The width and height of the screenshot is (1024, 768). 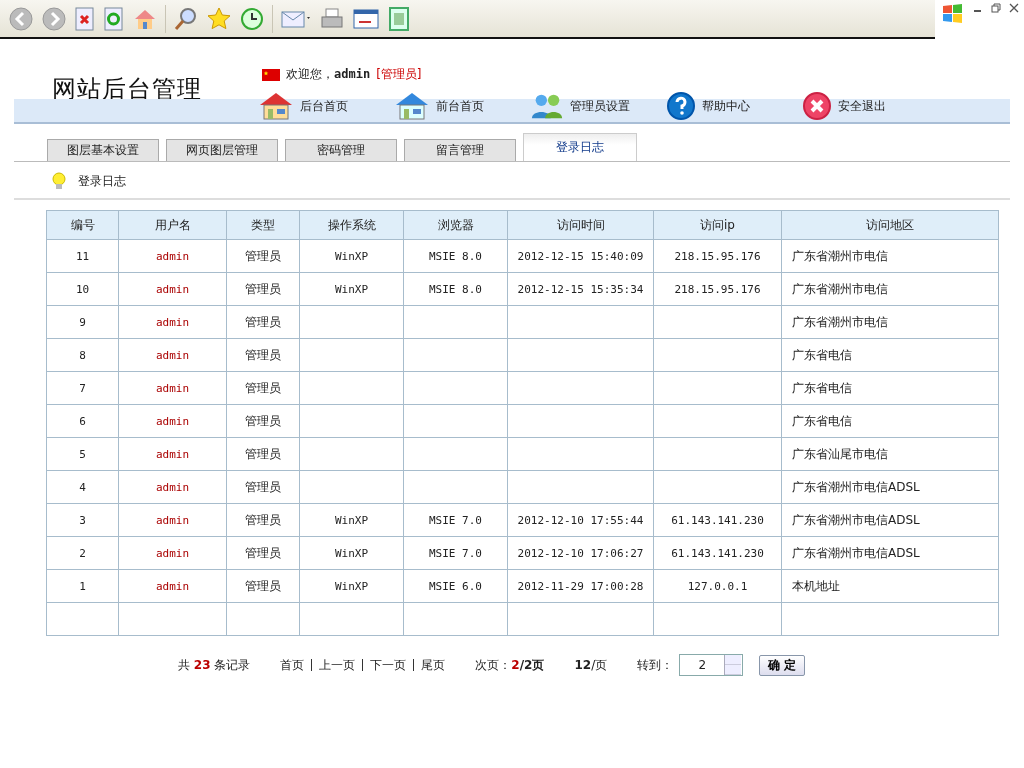 What do you see at coordinates (103, 150) in the screenshot?
I see `tab: 图层基本设置` at bounding box center [103, 150].